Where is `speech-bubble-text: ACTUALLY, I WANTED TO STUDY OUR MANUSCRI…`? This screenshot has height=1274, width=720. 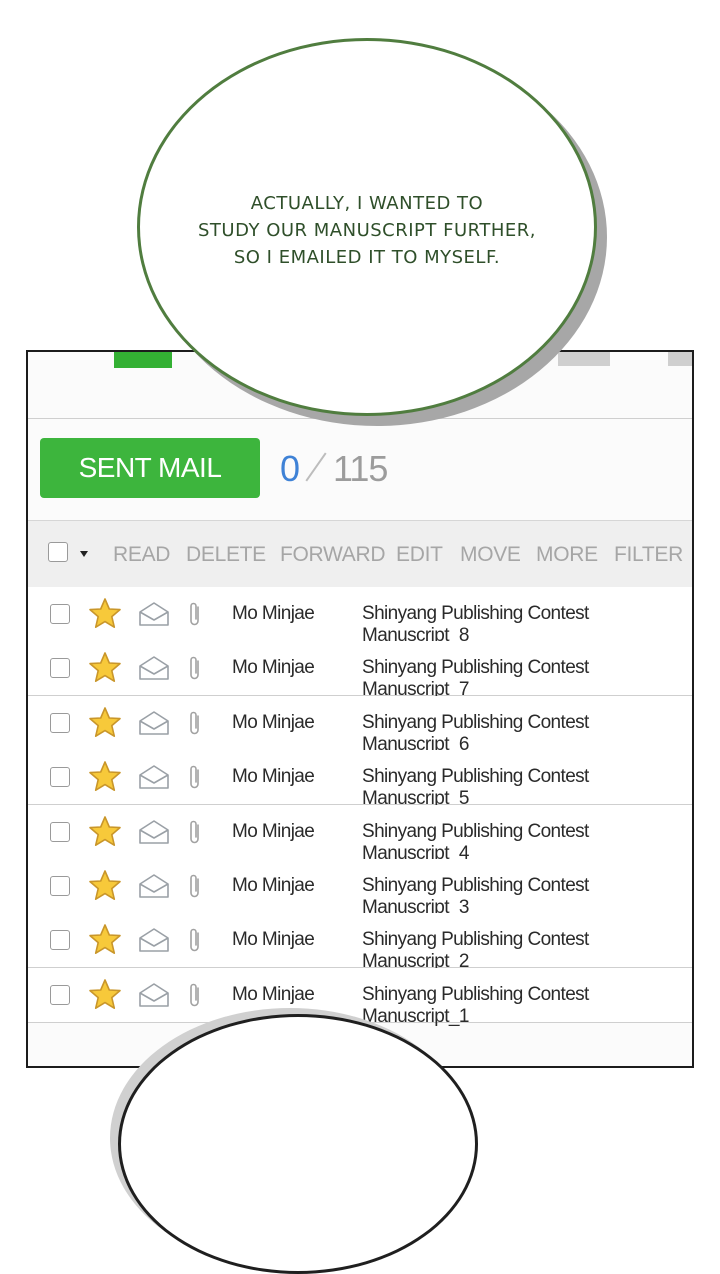
speech-bubble-text: ACTUALLY, I WANTED TO STUDY OUR MANUSCRI… is located at coordinates (367, 230).